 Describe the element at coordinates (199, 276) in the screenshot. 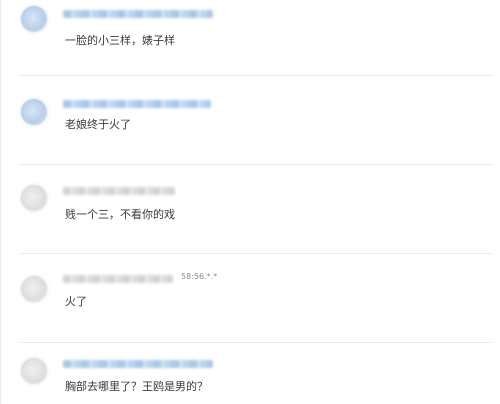

I see `comment-meta: 58:56.*.*` at that location.